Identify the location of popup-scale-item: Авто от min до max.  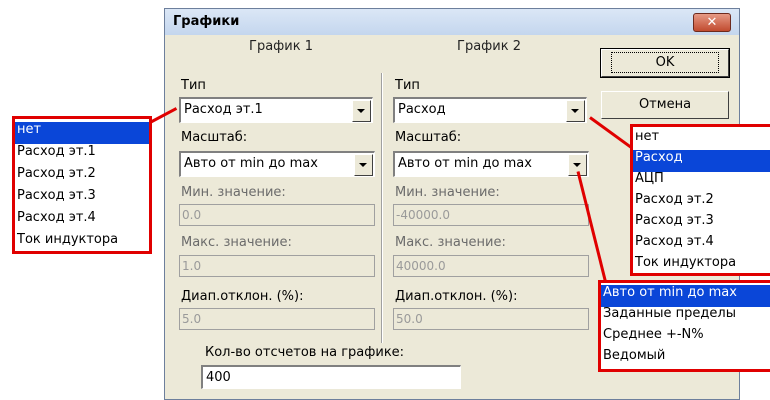
(685, 296).